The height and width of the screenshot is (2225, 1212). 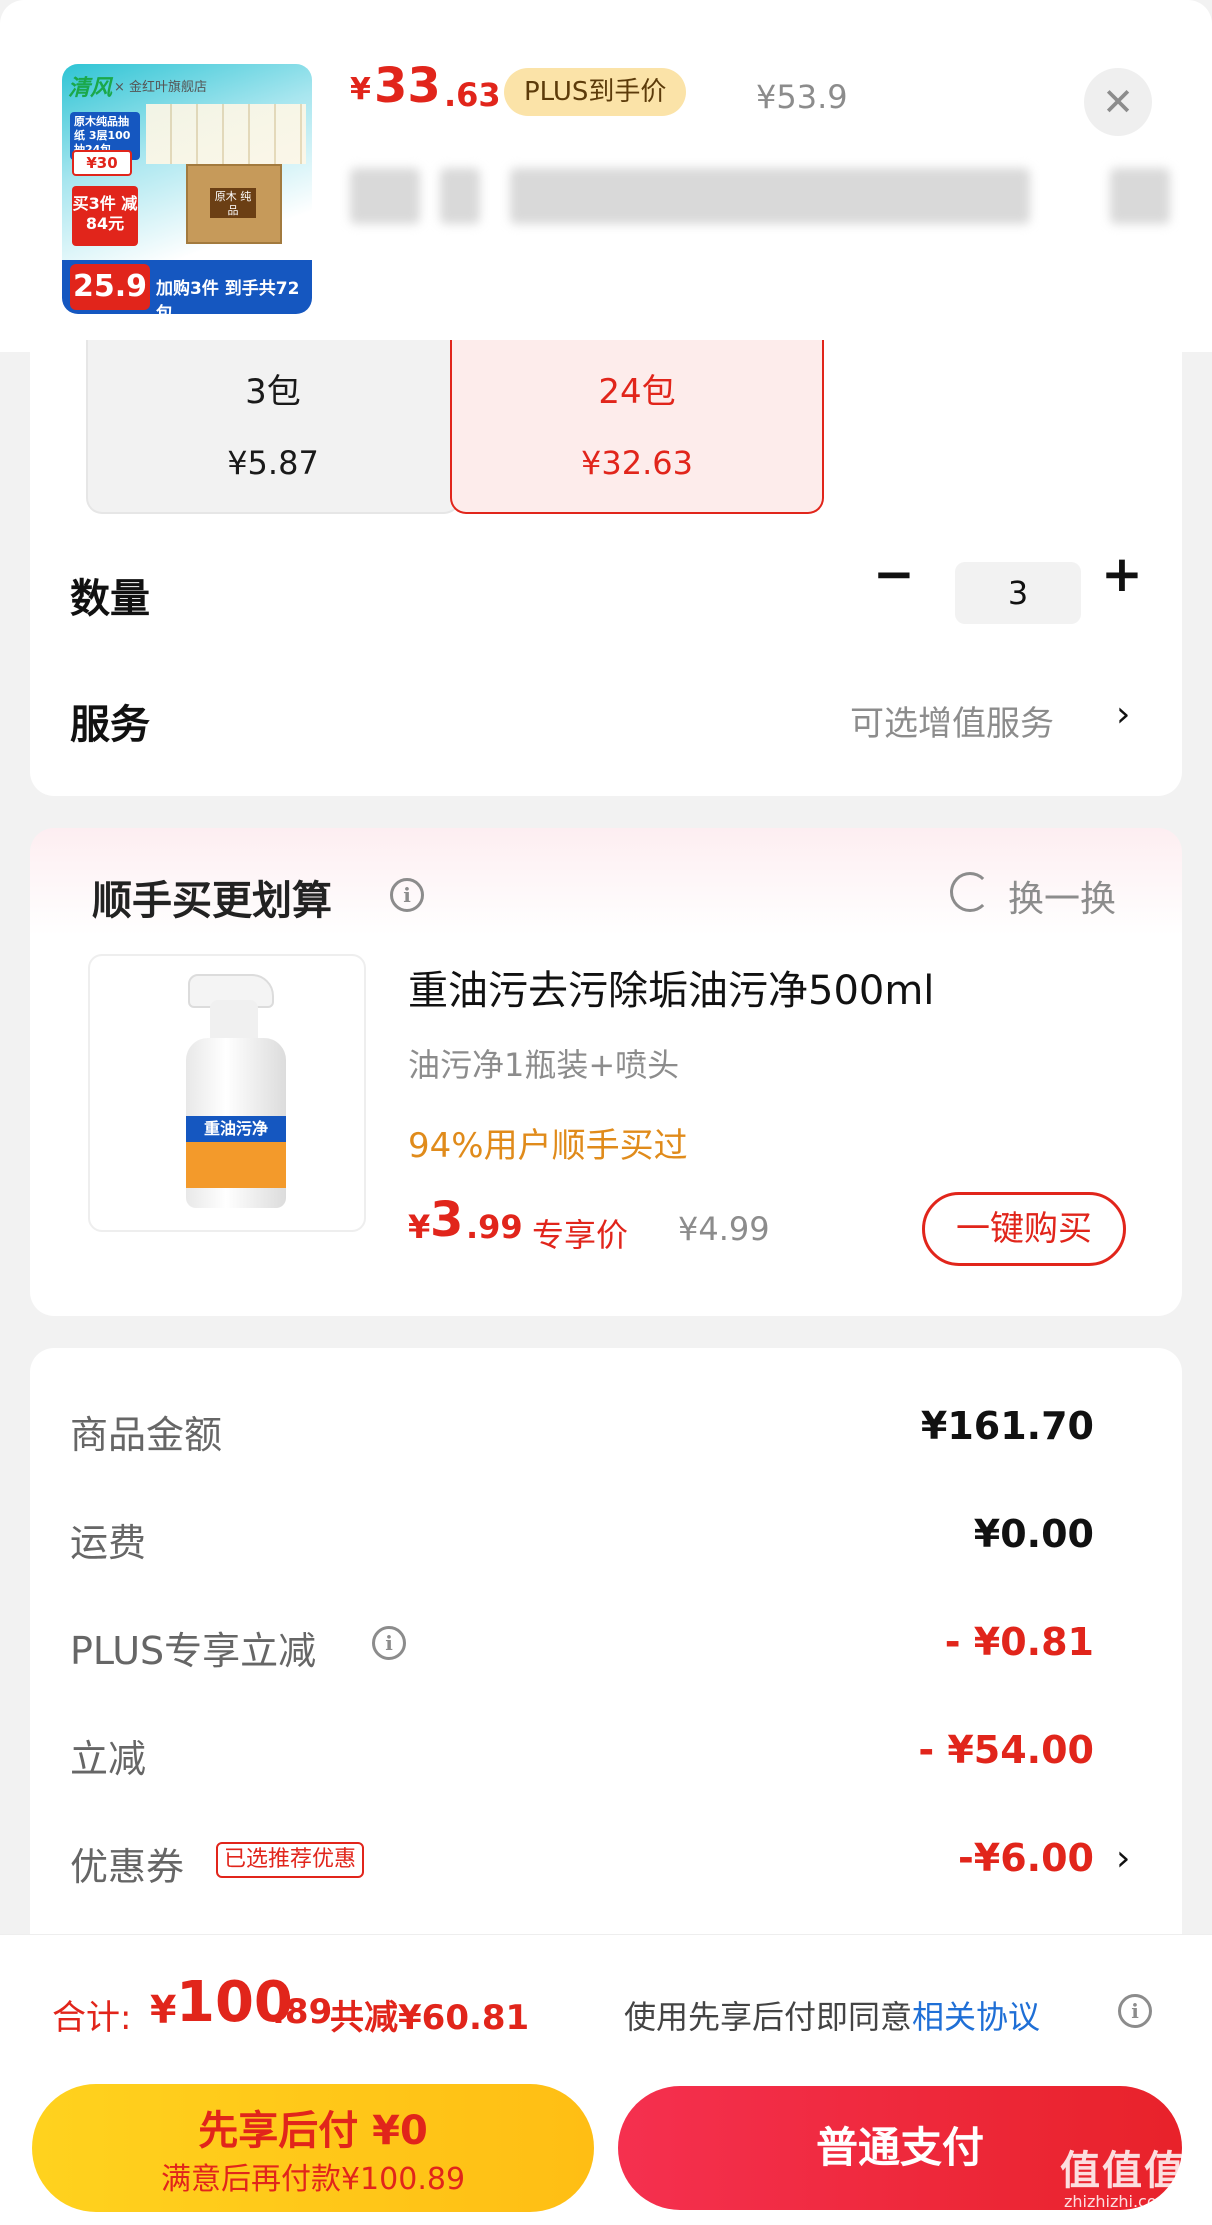 I want to click on quantity-label: 数量, so click(x=110, y=599).